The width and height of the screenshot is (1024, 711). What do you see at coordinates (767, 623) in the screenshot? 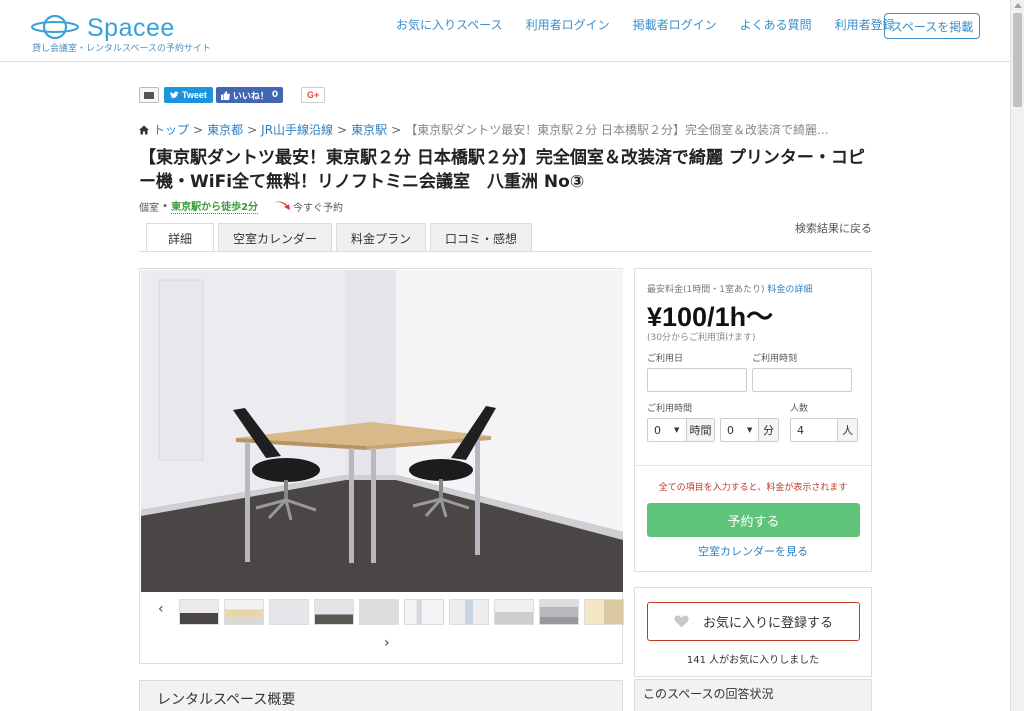
I see `add-favorite-label: お気に入りに登録する` at bounding box center [767, 623].